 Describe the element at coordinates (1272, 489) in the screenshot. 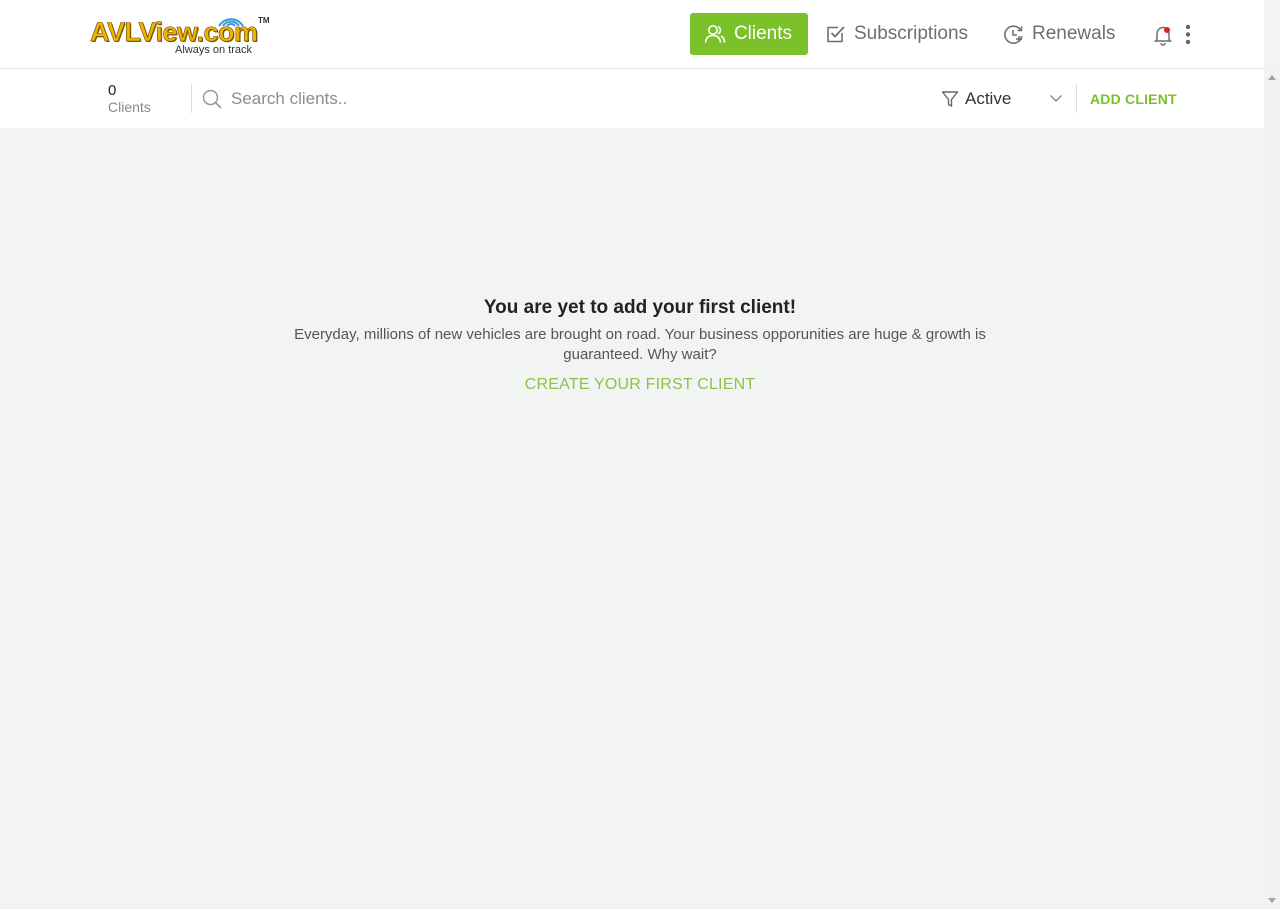

I see `page-scrollbar` at that location.